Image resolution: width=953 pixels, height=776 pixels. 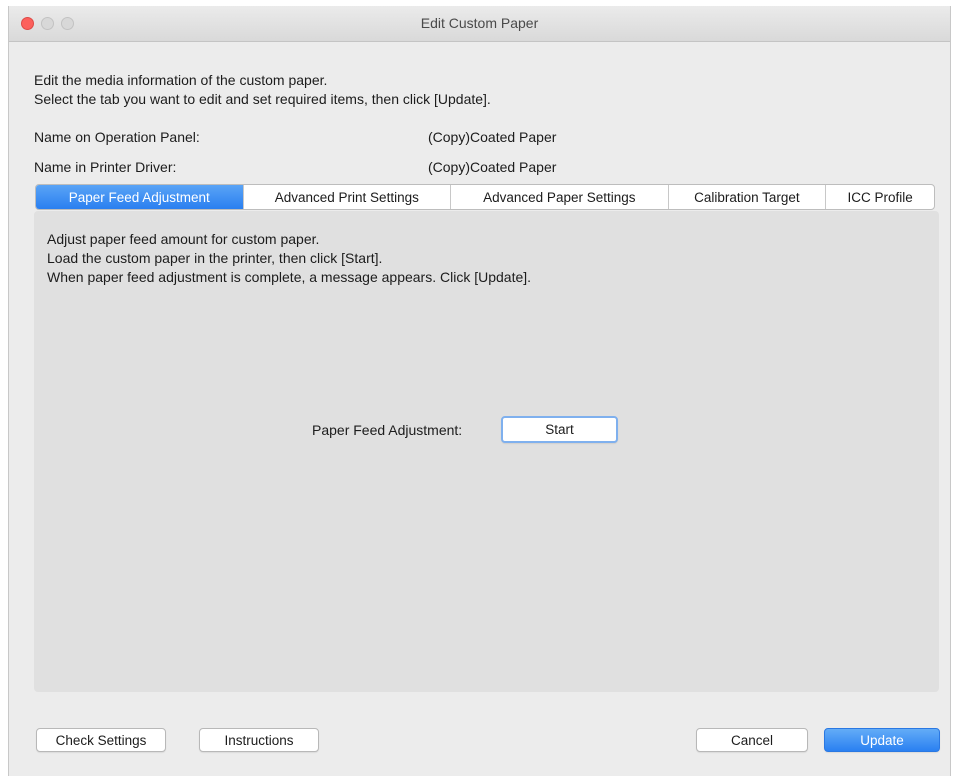 What do you see at coordinates (105, 167) in the screenshot?
I see `printer-driver-name-label: Name in Printer Driver:` at bounding box center [105, 167].